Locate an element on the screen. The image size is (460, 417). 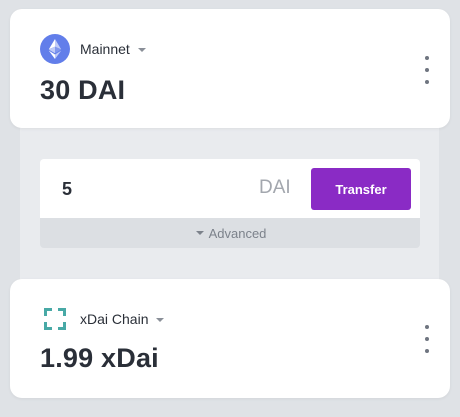
network-selector-mainnet: Mainnet is located at coordinates (93, 49).